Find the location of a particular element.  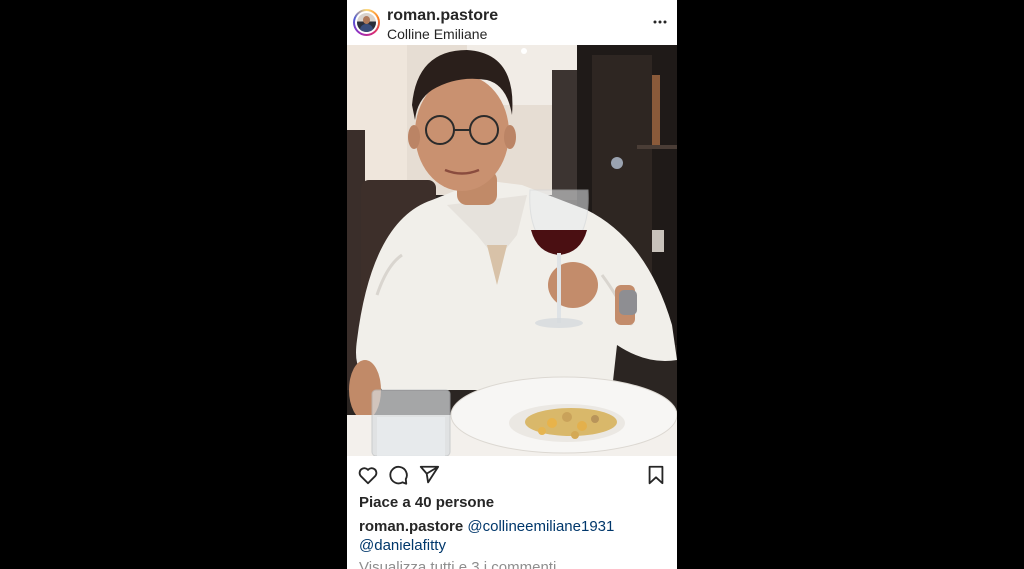

paper-plane-icon is located at coordinates (429, 475).